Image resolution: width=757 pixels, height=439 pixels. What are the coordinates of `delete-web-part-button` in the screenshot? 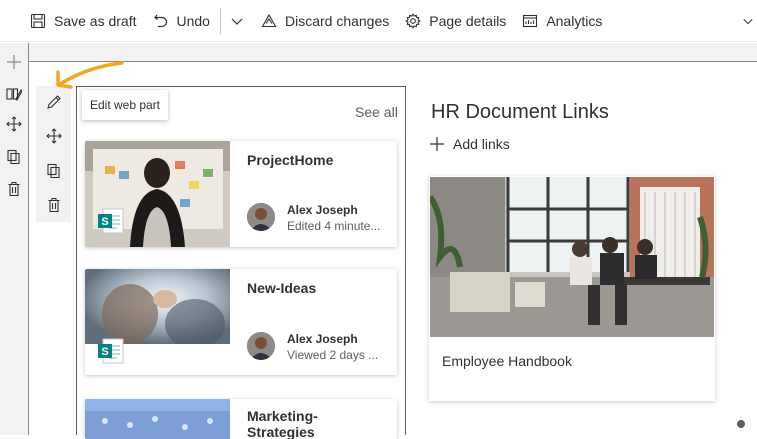 It's located at (54, 205).